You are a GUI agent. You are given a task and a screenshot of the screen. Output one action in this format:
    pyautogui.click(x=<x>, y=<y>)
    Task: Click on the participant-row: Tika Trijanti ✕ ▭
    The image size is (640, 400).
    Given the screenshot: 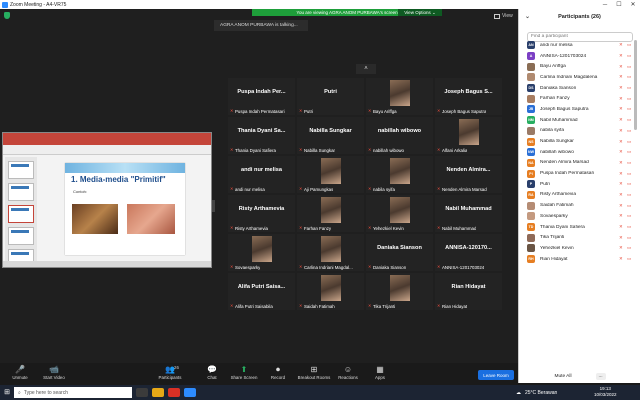 What is the action you would take?
    pyautogui.click(x=577, y=237)
    